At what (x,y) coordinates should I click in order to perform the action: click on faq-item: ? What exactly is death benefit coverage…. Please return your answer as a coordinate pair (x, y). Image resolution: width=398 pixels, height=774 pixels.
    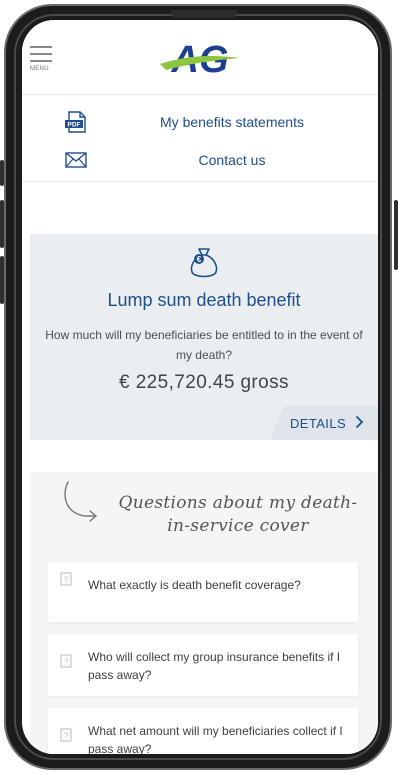
    Looking at the image, I should click on (203, 592).